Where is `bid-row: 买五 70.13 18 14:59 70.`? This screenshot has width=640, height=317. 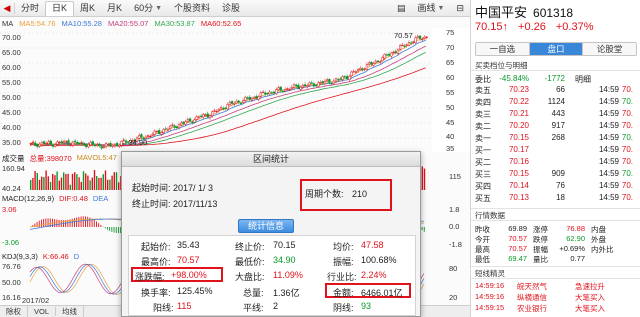
bid-row: 买五 70.13 18 14:59 70. is located at coordinates (556, 198).